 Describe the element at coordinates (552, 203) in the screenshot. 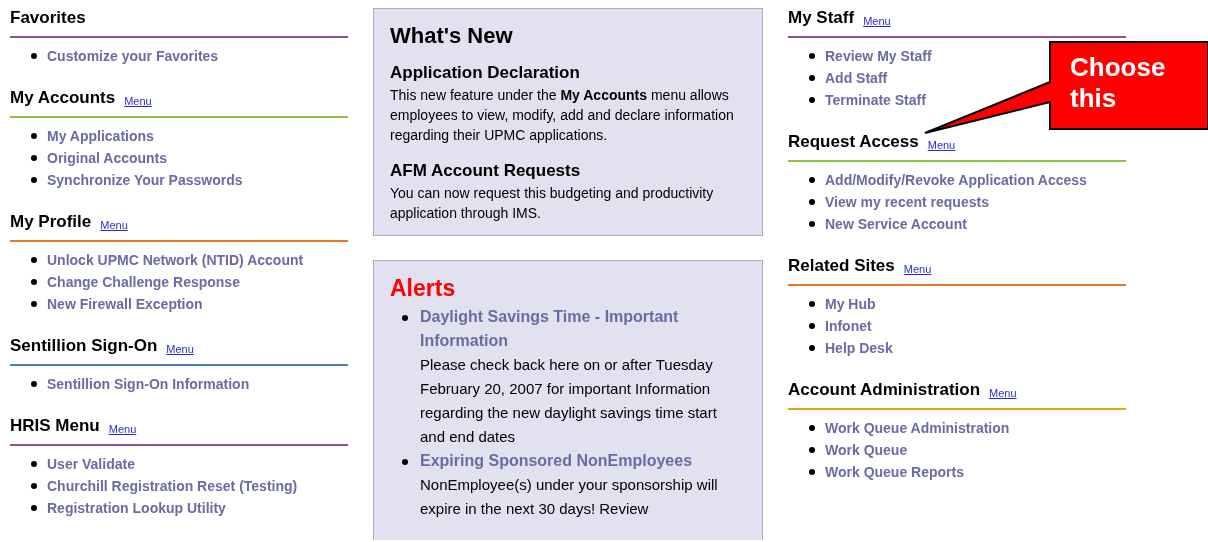

I see `news-text: You can now request this budgeting and productivity application through IMS.` at that location.